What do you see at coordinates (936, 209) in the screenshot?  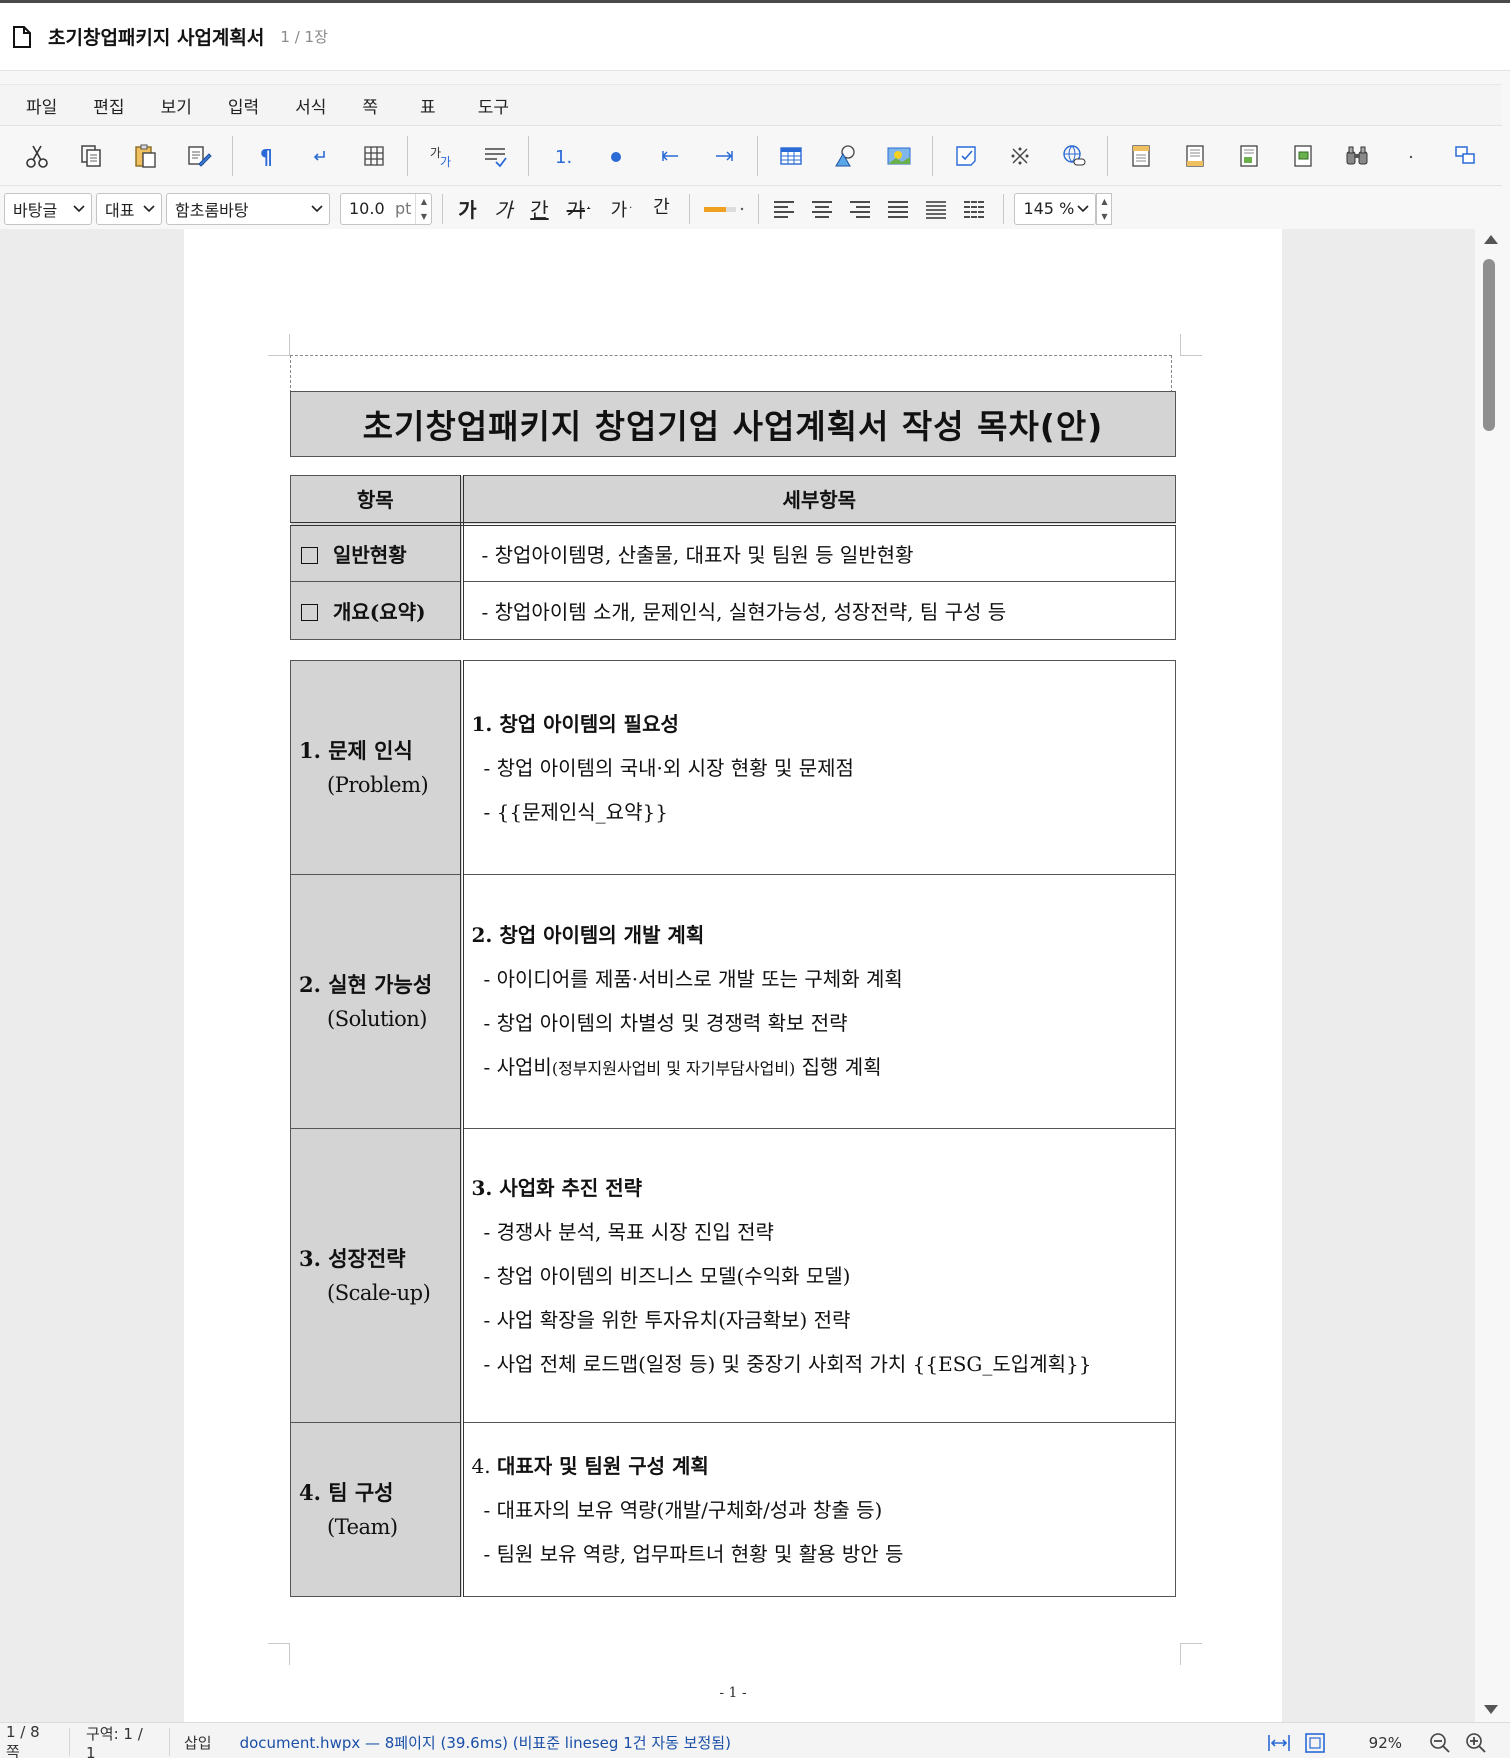 I see `distribute-button` at bounding box center [936, 209].